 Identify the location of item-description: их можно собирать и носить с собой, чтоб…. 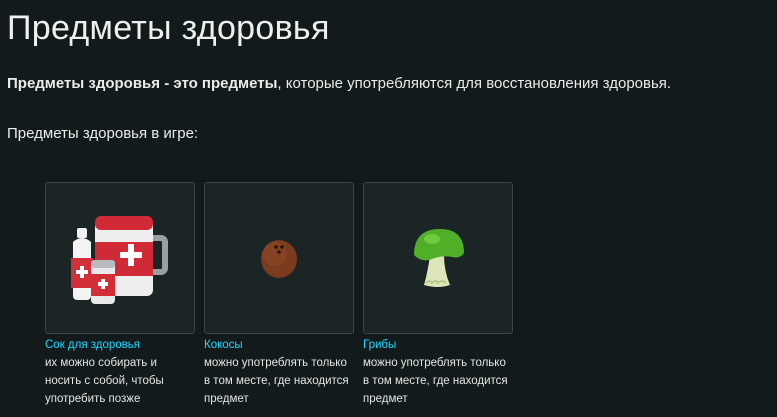
(104, 381).